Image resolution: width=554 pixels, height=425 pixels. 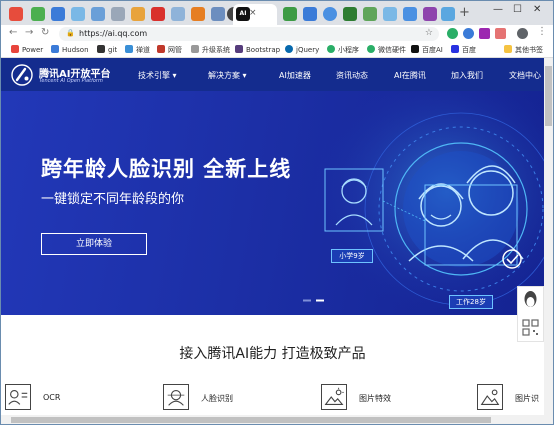 What do you see at coordinates (334, 397) in the screenshot?
I see `image-effects-icon` at bounding box center [334, 397].